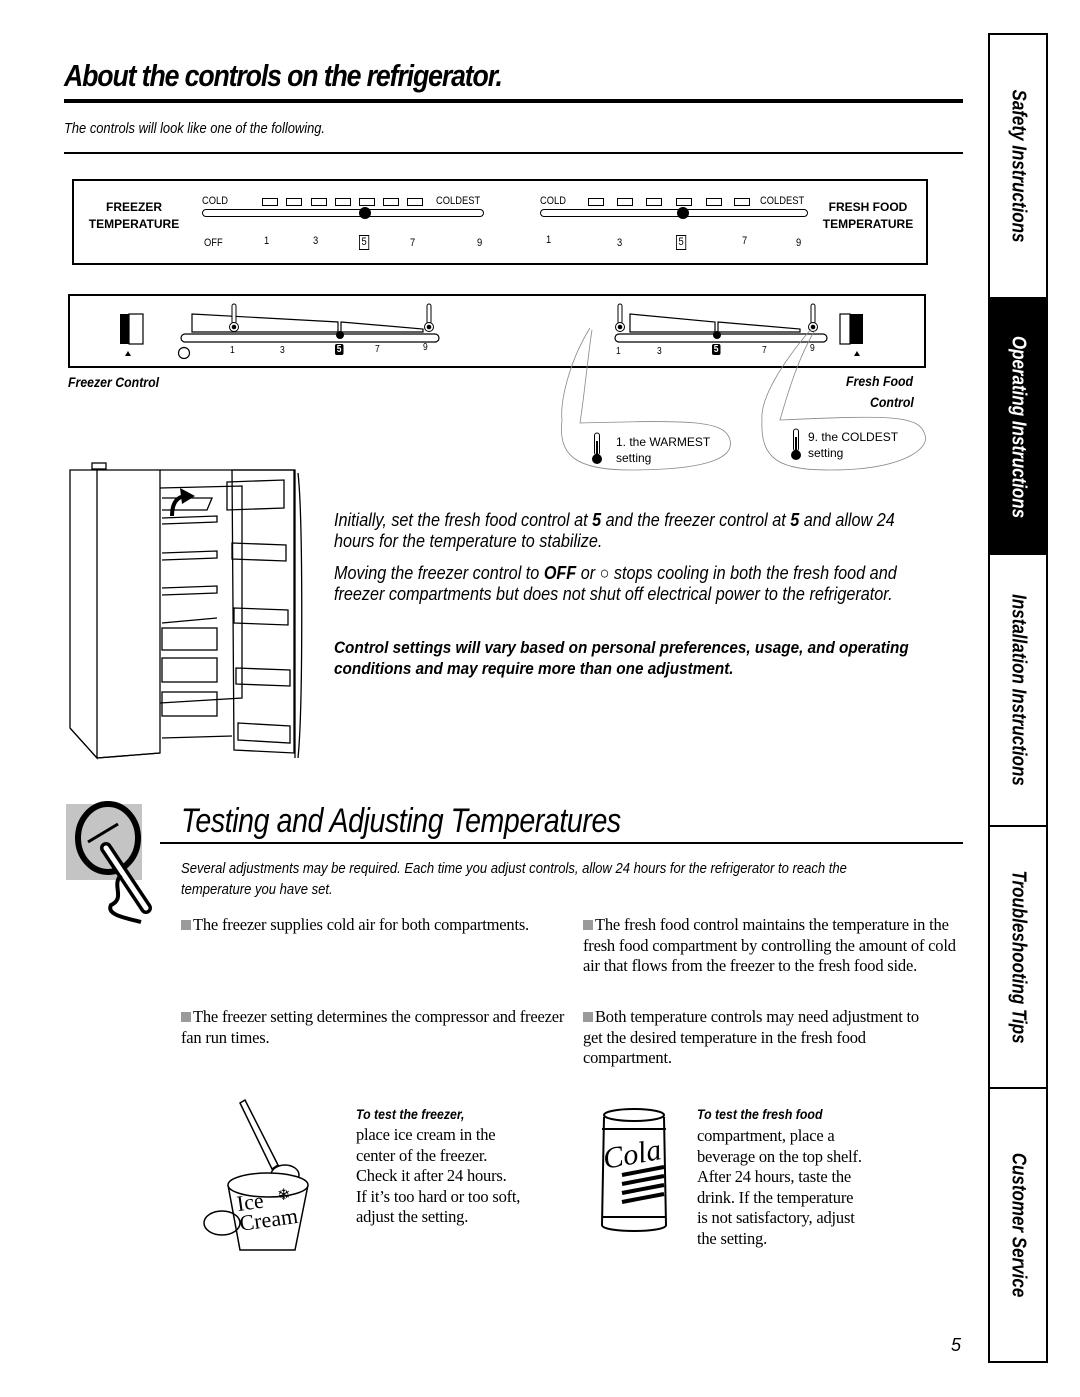  I want to click on section-rule, so click(561, 843).